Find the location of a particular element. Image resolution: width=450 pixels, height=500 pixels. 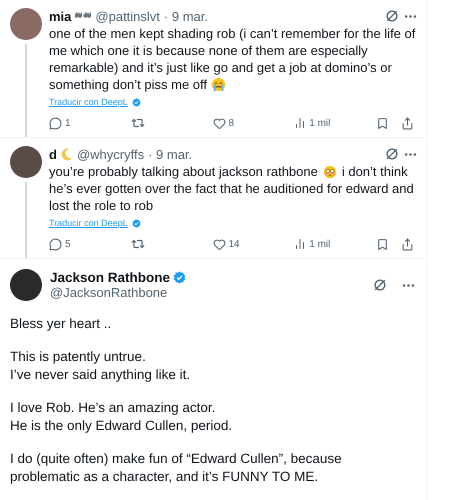

post-paragraph: This is patently untrue. I’ve never said anything like it. is located at coordinates (101, 366).